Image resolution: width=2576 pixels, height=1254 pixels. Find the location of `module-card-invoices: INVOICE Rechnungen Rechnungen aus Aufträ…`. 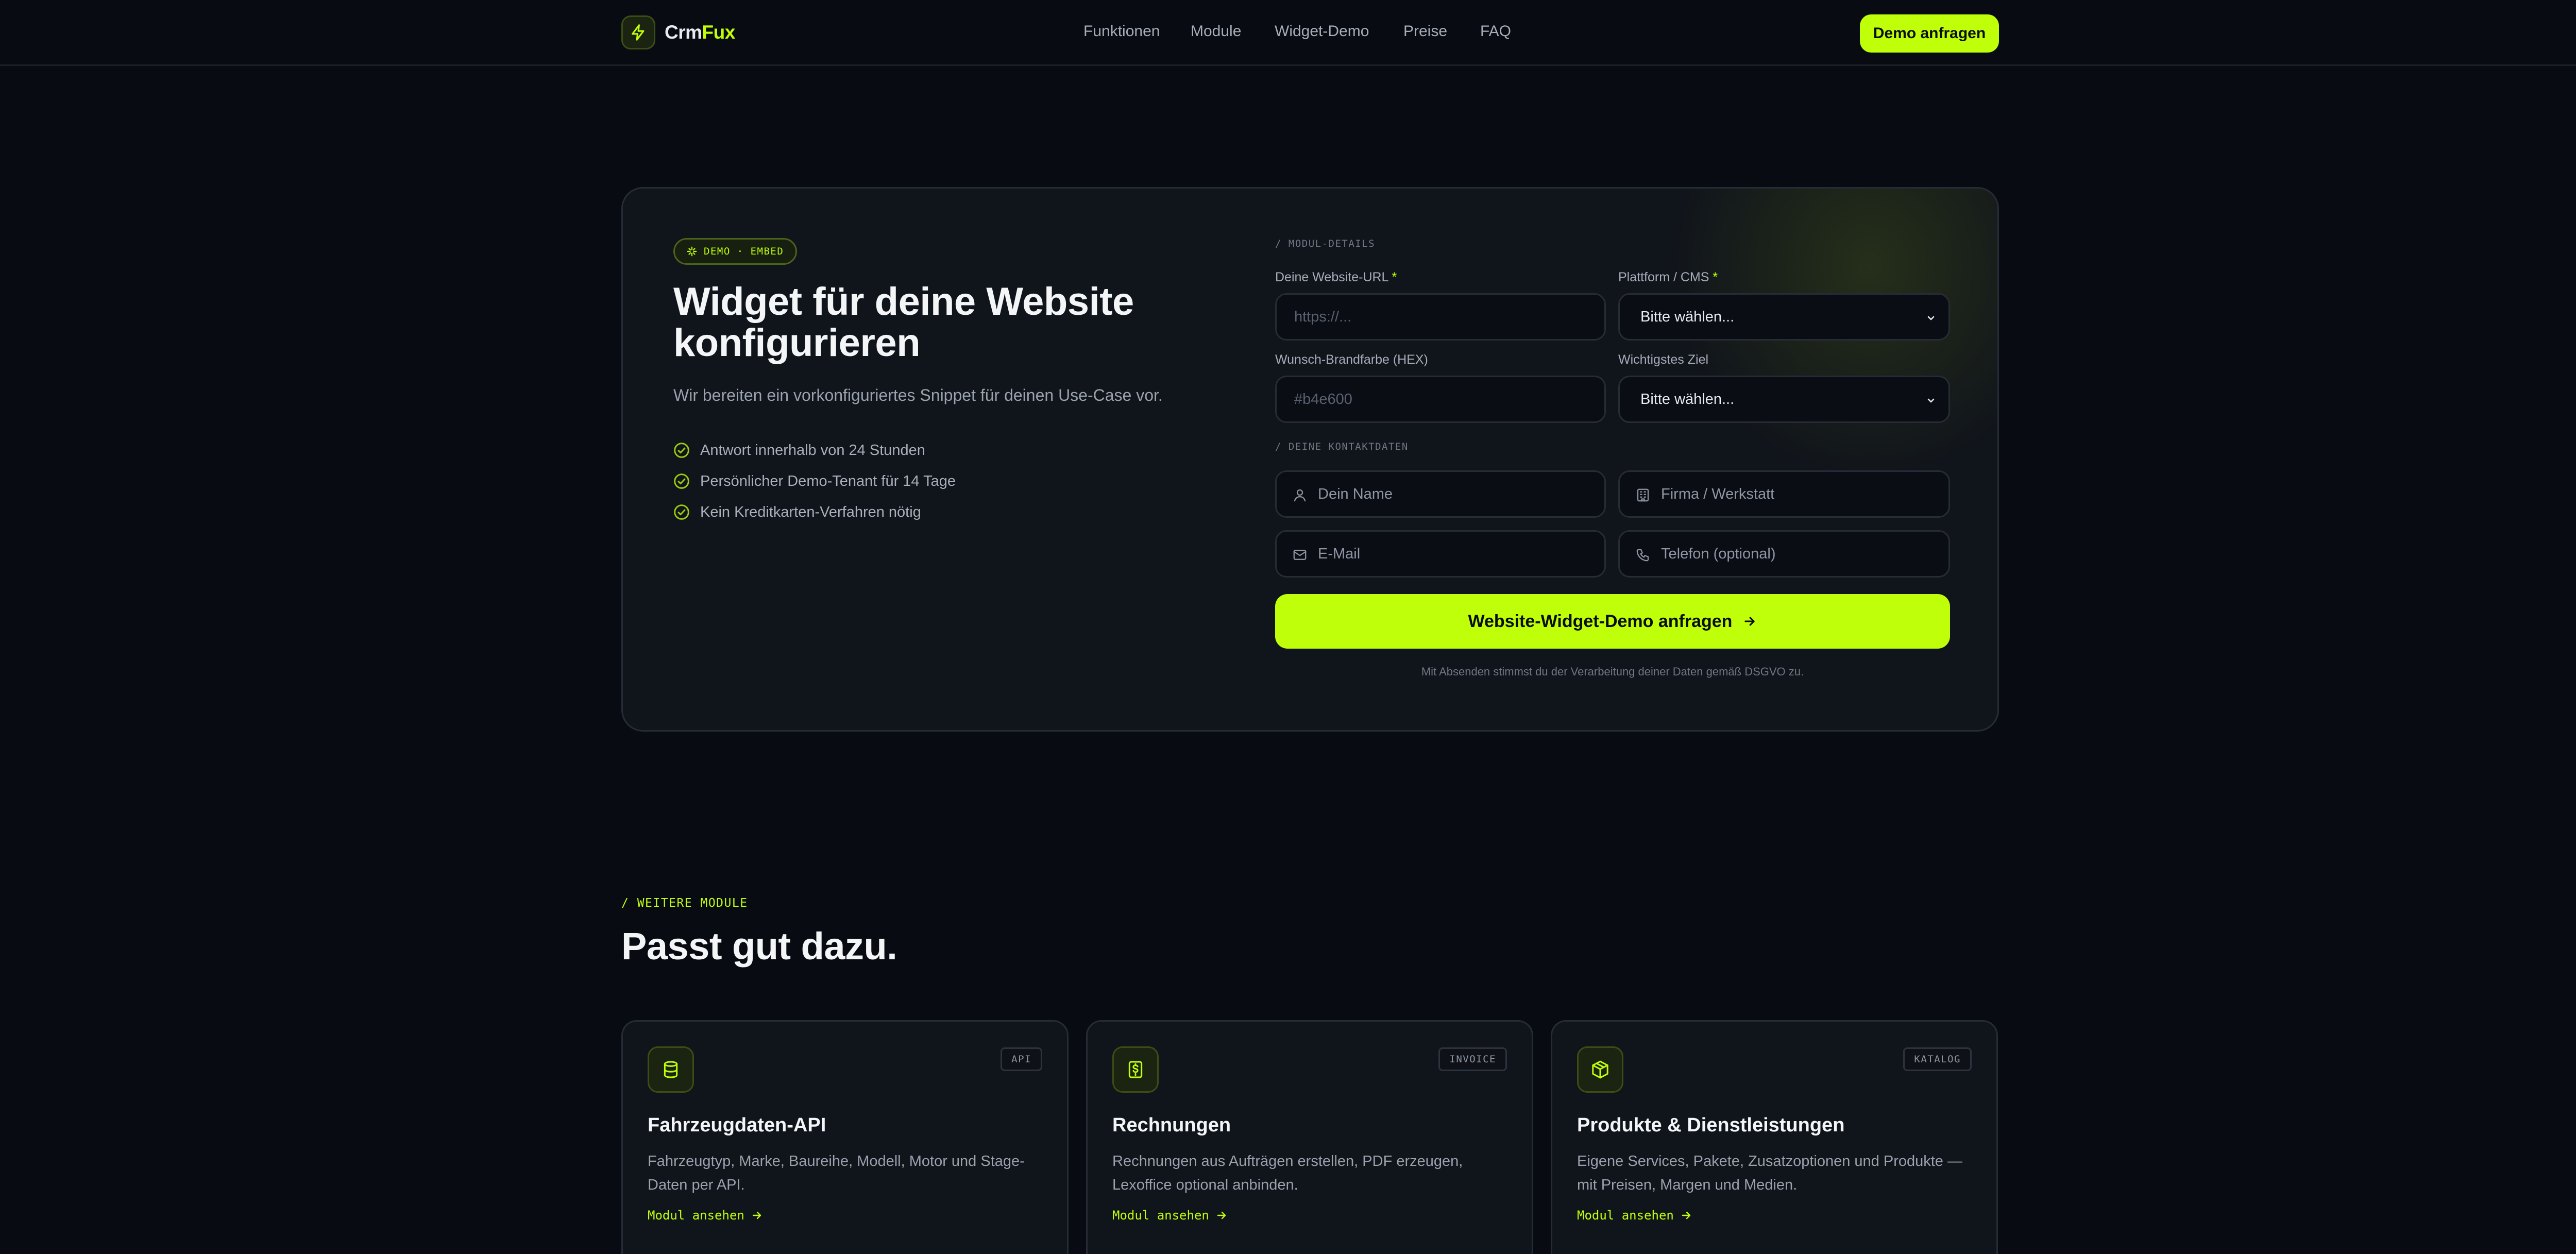

module-card-invoices: INVOICE Rechnungen Rechnungen aus Aufträ… is located at coordinates (1309, 1137).